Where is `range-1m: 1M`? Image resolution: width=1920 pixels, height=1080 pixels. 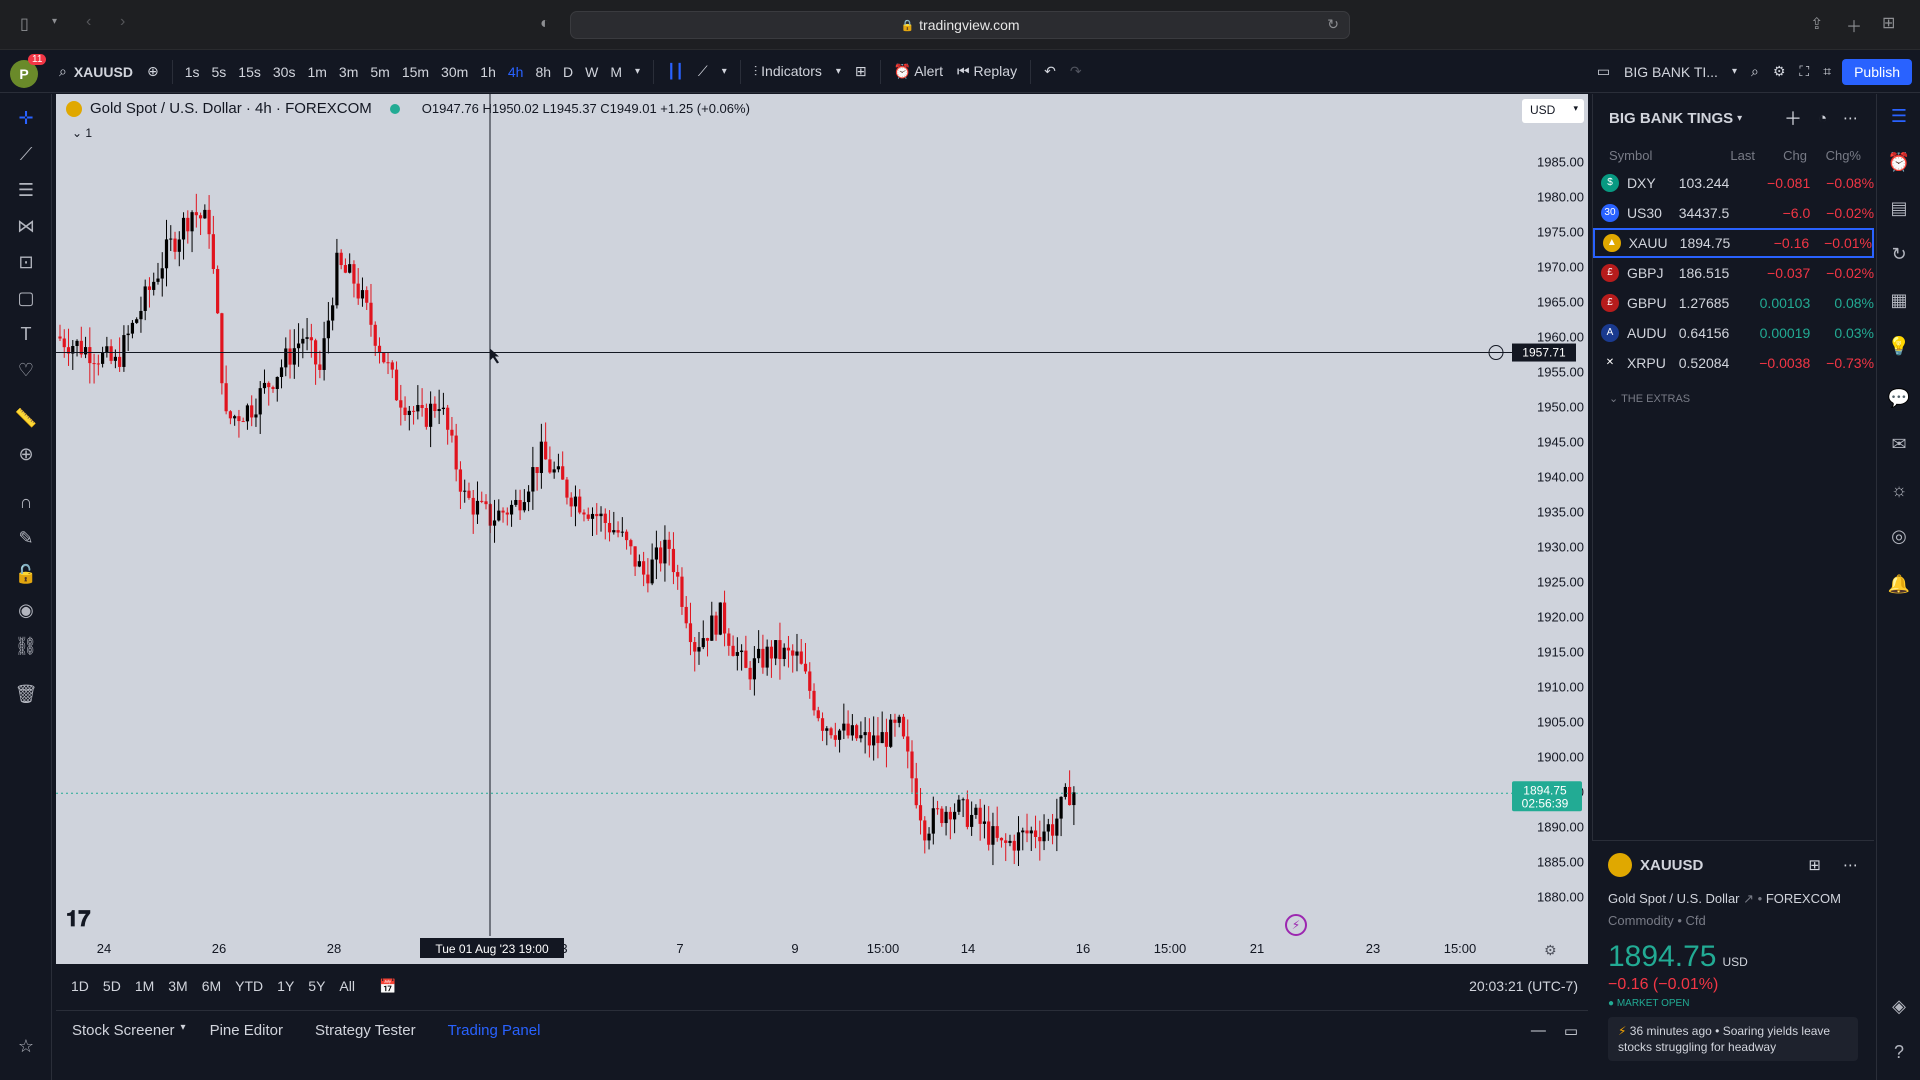
range-1m: 1M is located at coordinates (144, 986).